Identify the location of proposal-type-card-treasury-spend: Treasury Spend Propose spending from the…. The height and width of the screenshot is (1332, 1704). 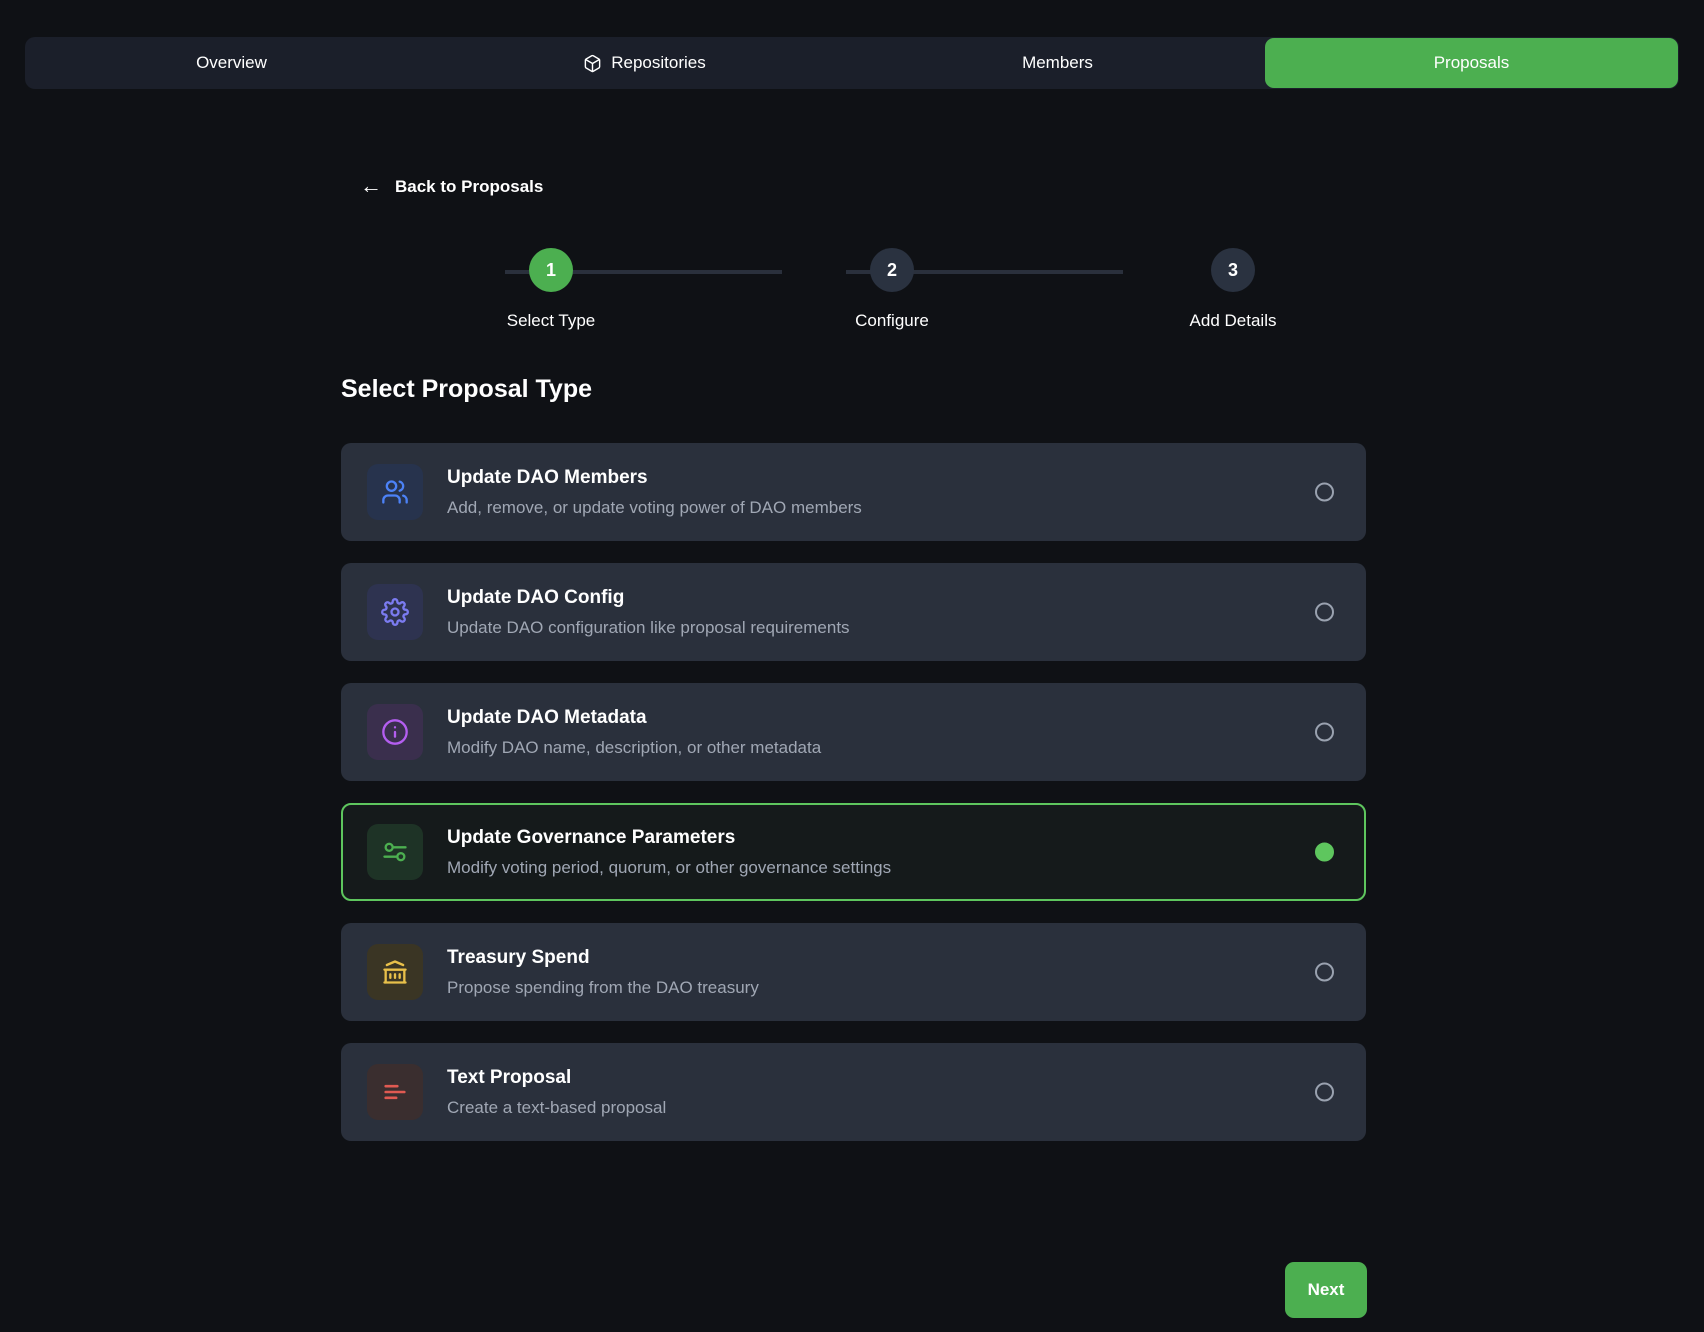
(853, 972).